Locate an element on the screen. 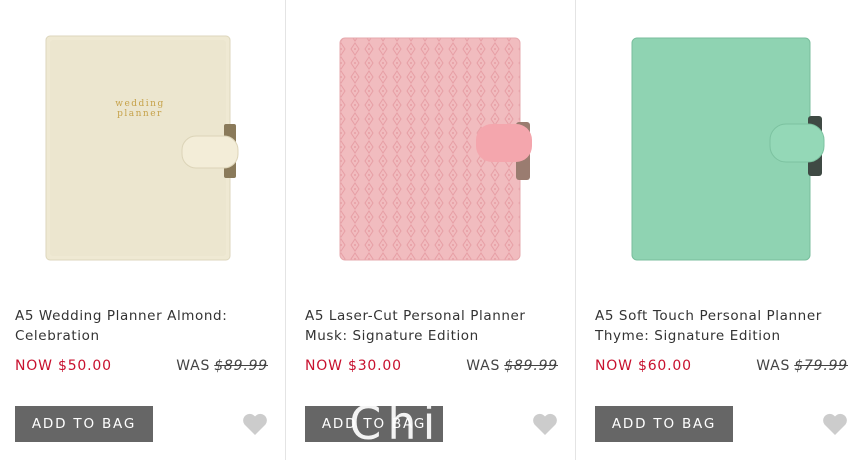 This screenshot has width=860, height=460. title-line: A5 Soft Touch Personal Planner is located at coordinates (708, 316).